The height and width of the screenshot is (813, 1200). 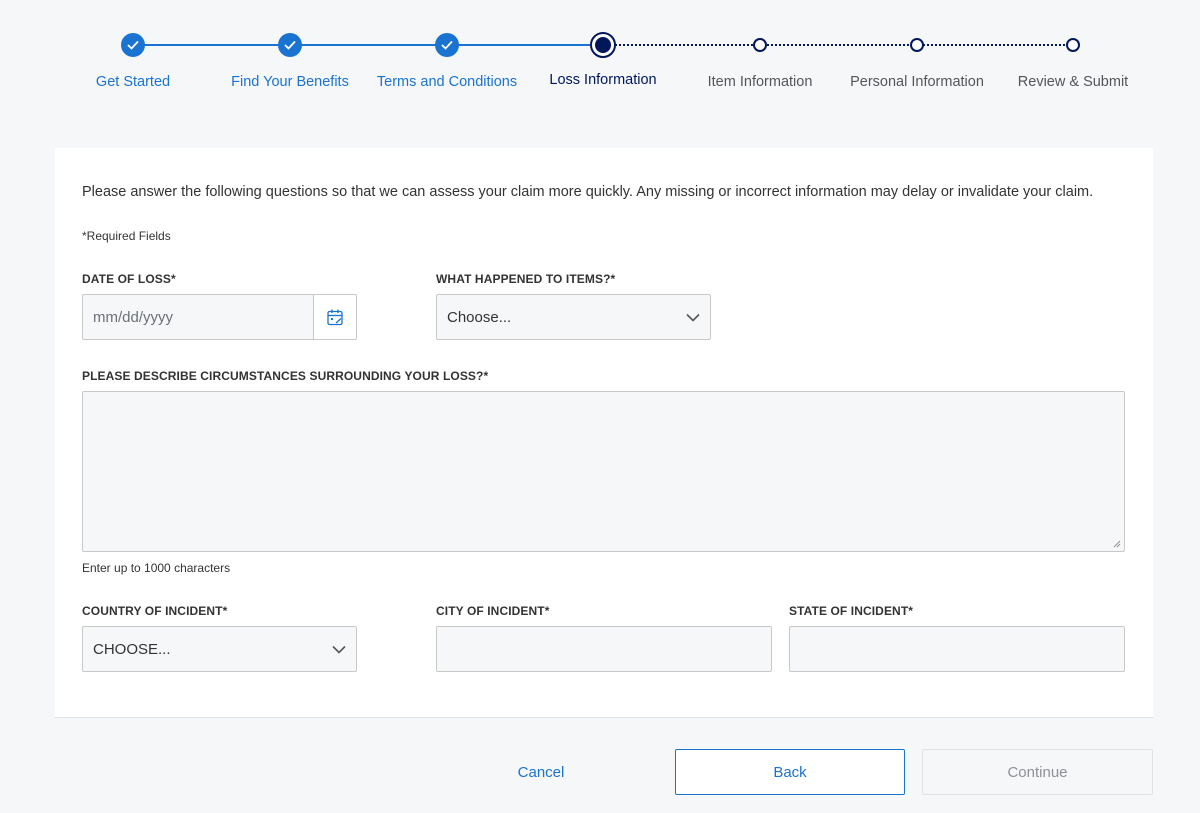 I want to click on step-get-started: Get Started, so click(x=133, y=82).